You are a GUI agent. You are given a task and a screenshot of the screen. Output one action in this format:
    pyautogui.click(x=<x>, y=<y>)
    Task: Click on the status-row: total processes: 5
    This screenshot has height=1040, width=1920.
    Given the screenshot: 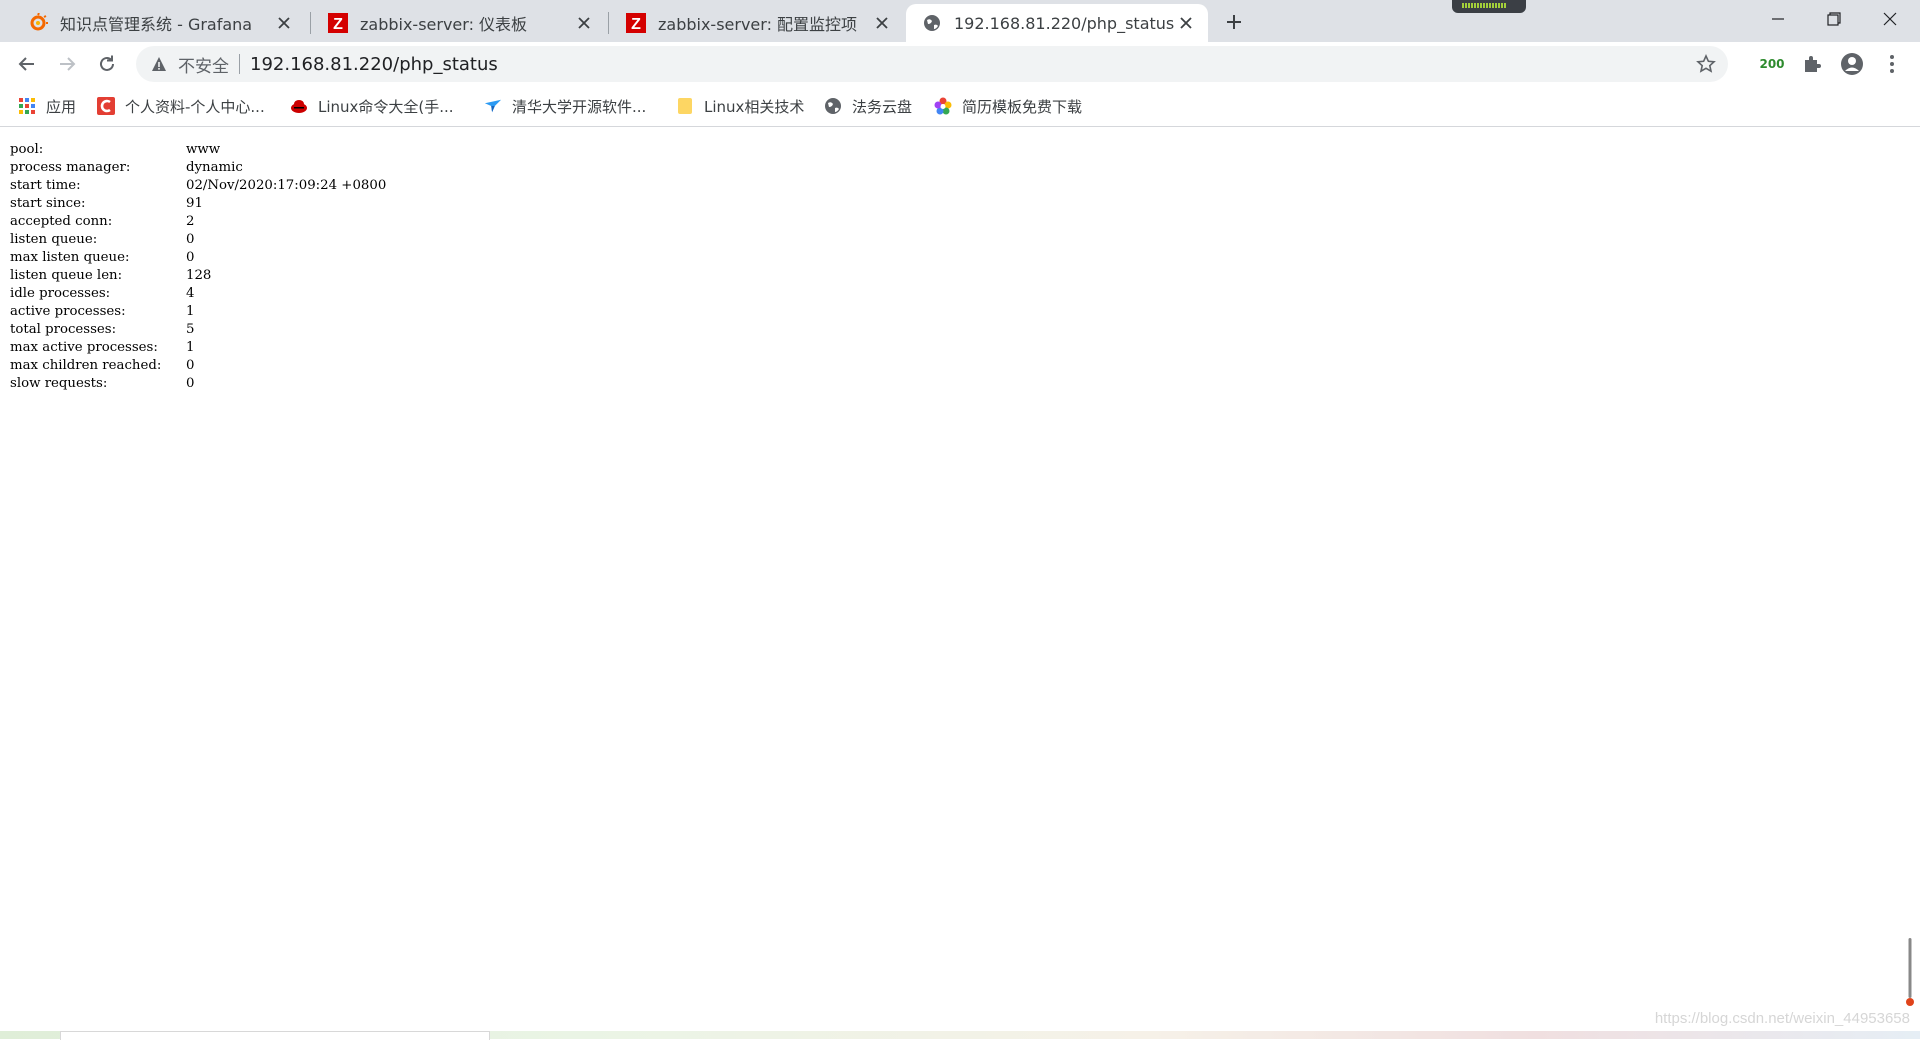 What is the action you would take?
    pyautogui.click(x=198, y=330)
    